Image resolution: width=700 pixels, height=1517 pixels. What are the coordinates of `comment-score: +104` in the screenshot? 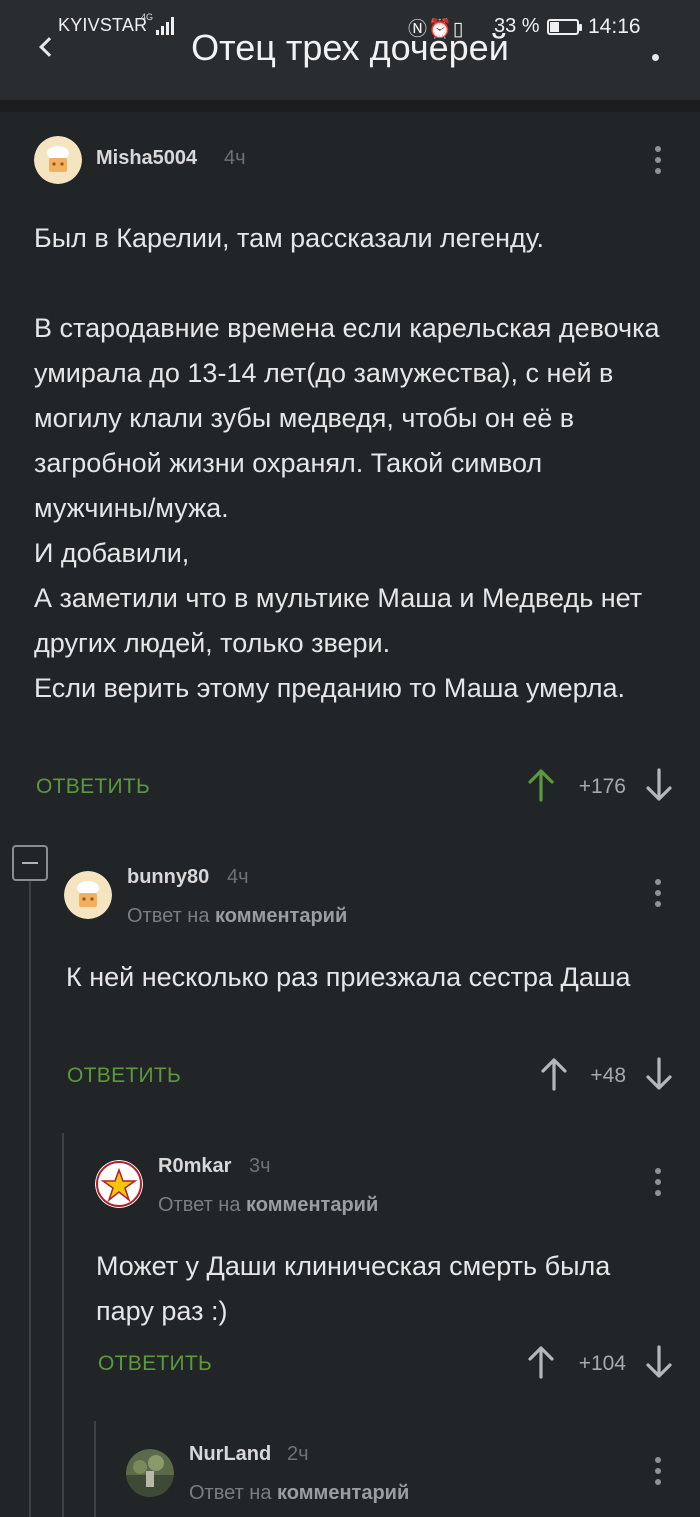 It's located at (602, 1363).